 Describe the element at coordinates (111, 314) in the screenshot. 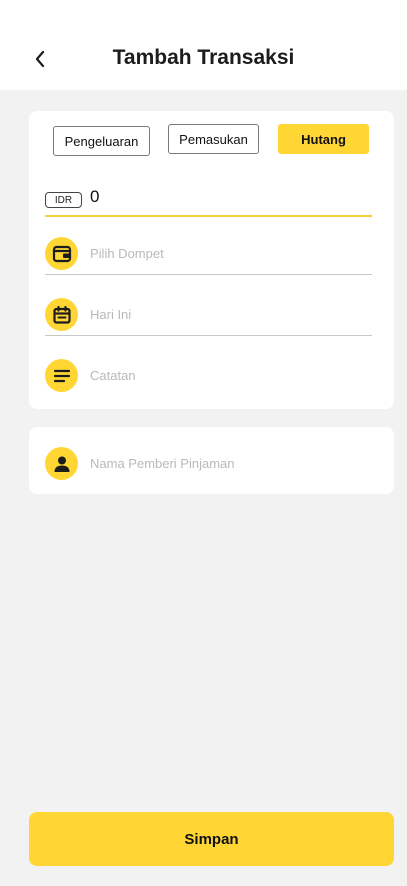

I see `date-placeholder: Hari Ini` at that location.